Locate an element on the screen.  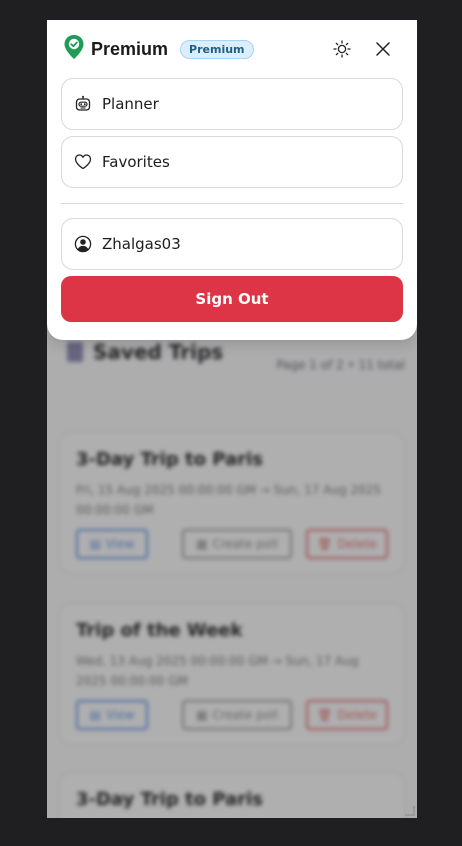
close-icon is located at coordinates (383, 49).